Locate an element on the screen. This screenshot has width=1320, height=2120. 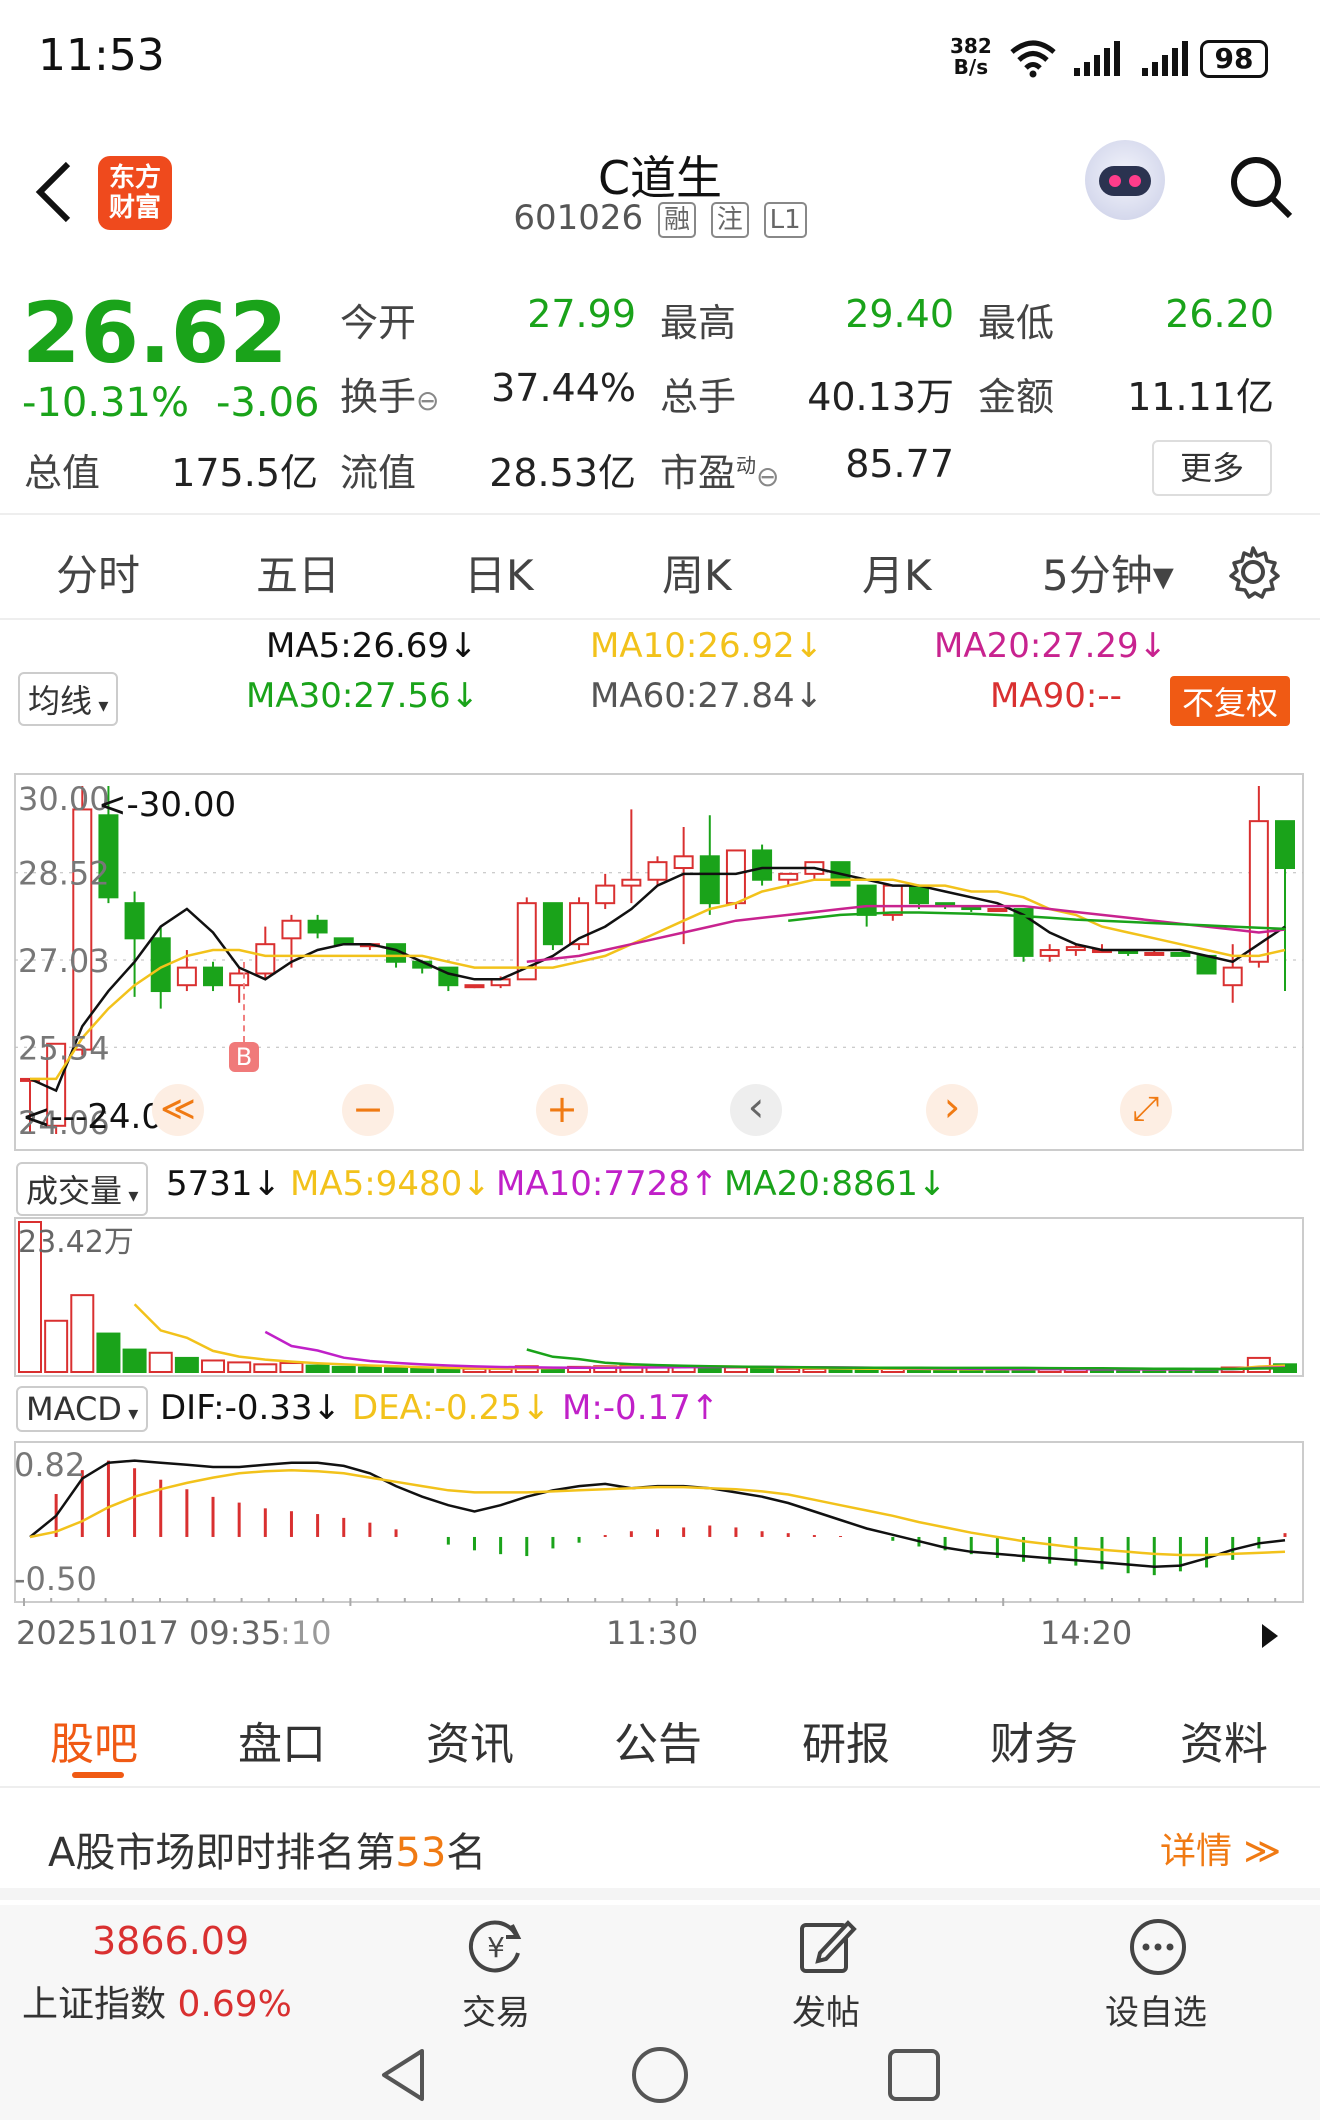
scroll-right-button: › is located at coordinates (952, 1110).